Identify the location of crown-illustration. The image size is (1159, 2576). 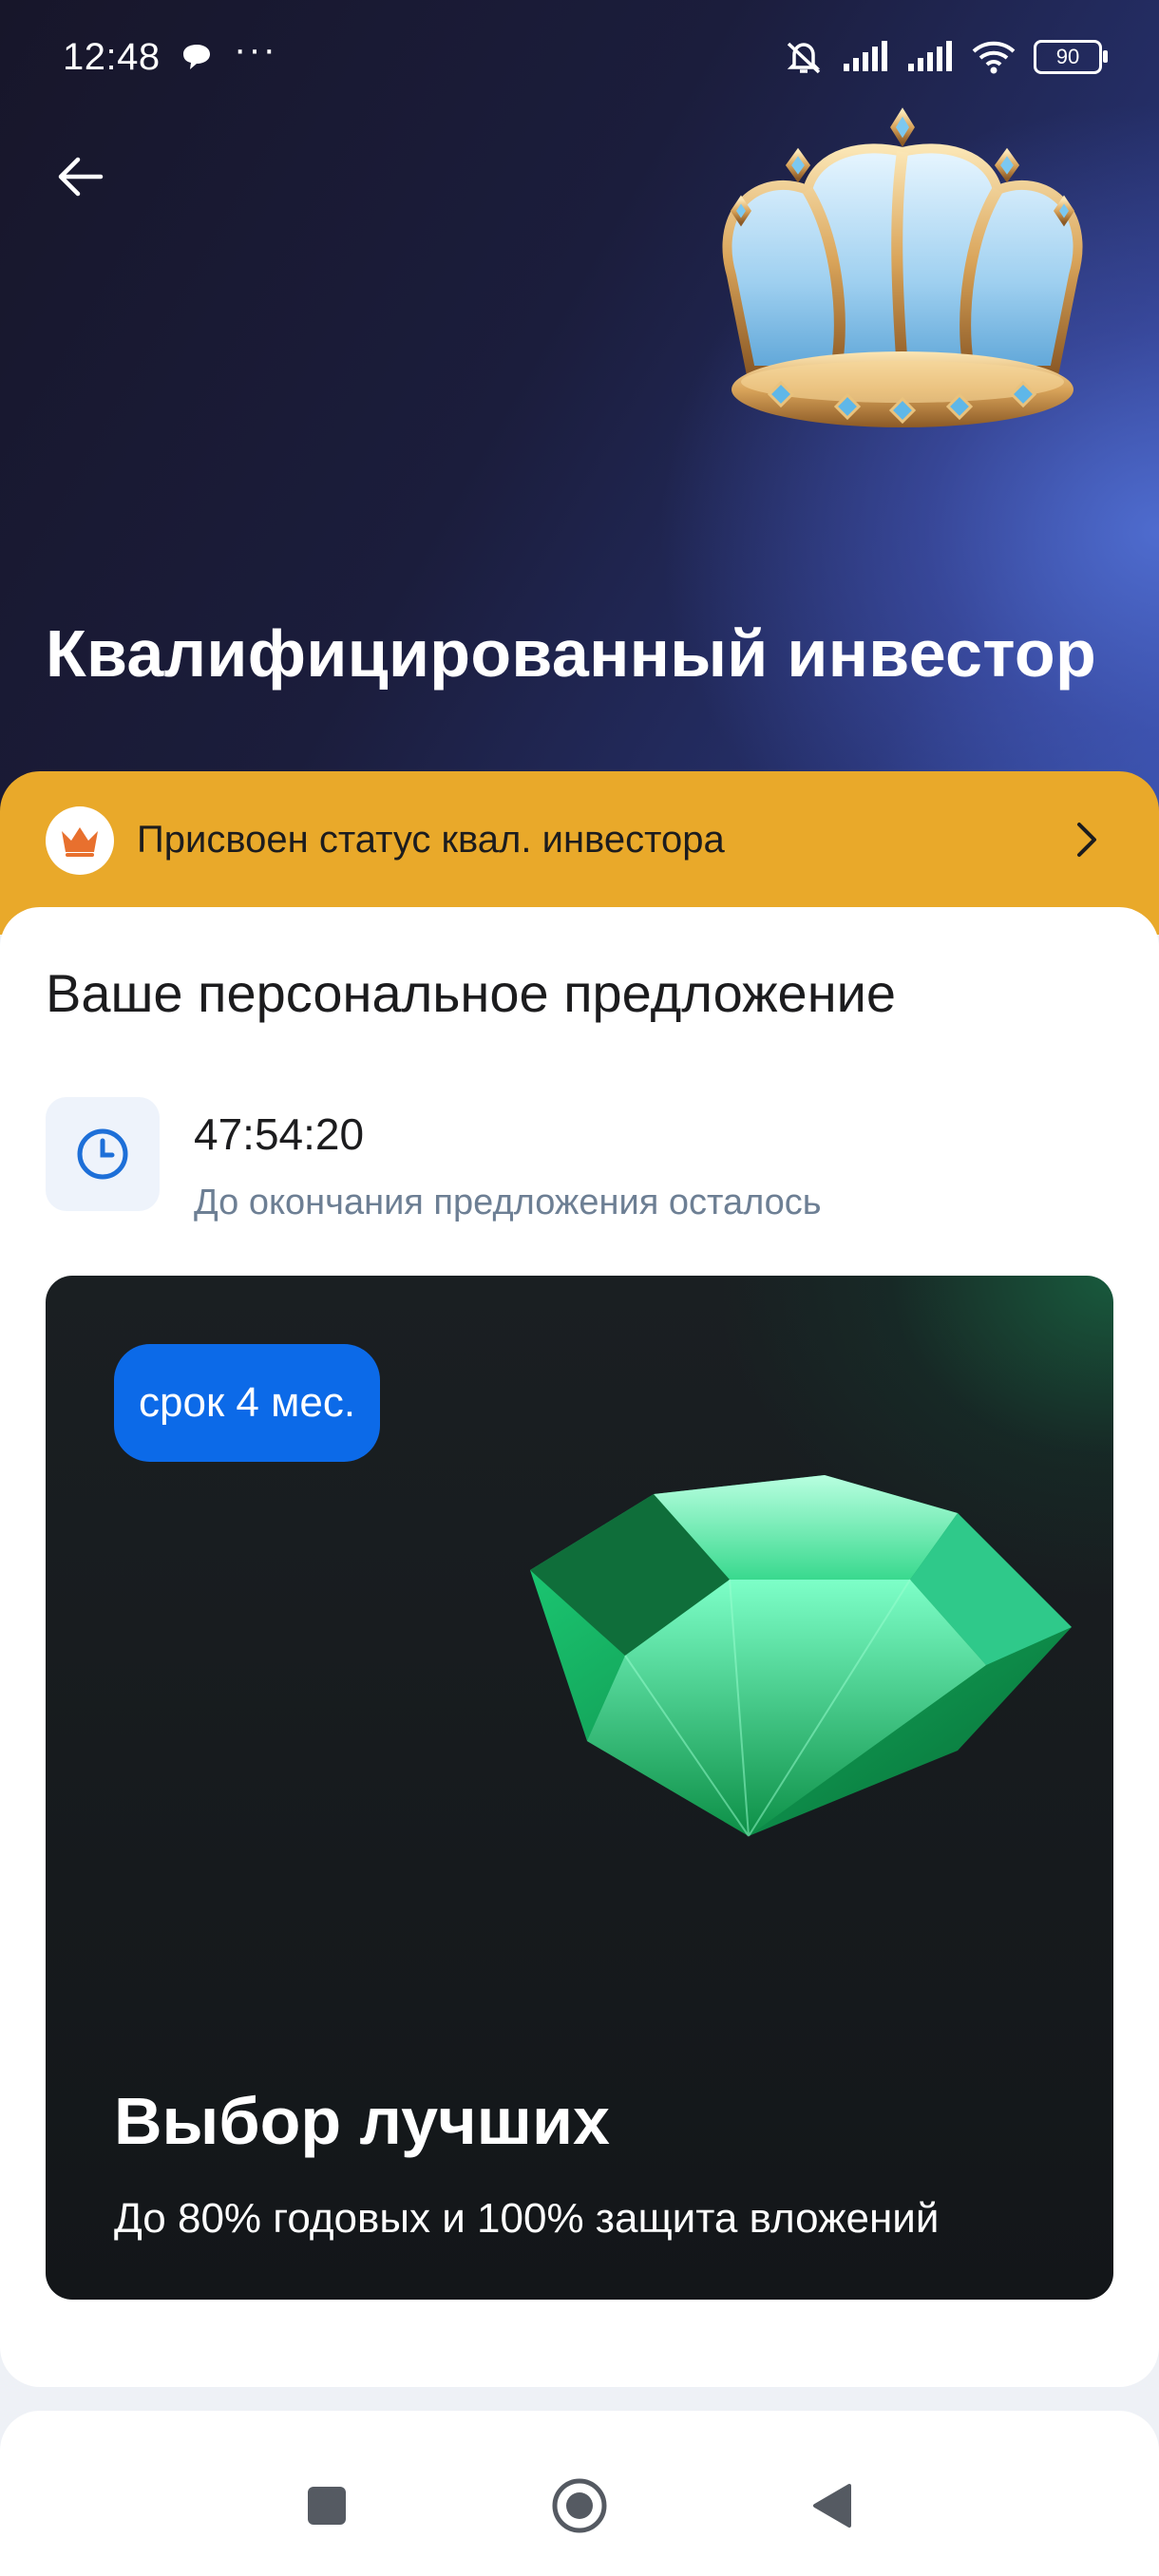
(902, 267).